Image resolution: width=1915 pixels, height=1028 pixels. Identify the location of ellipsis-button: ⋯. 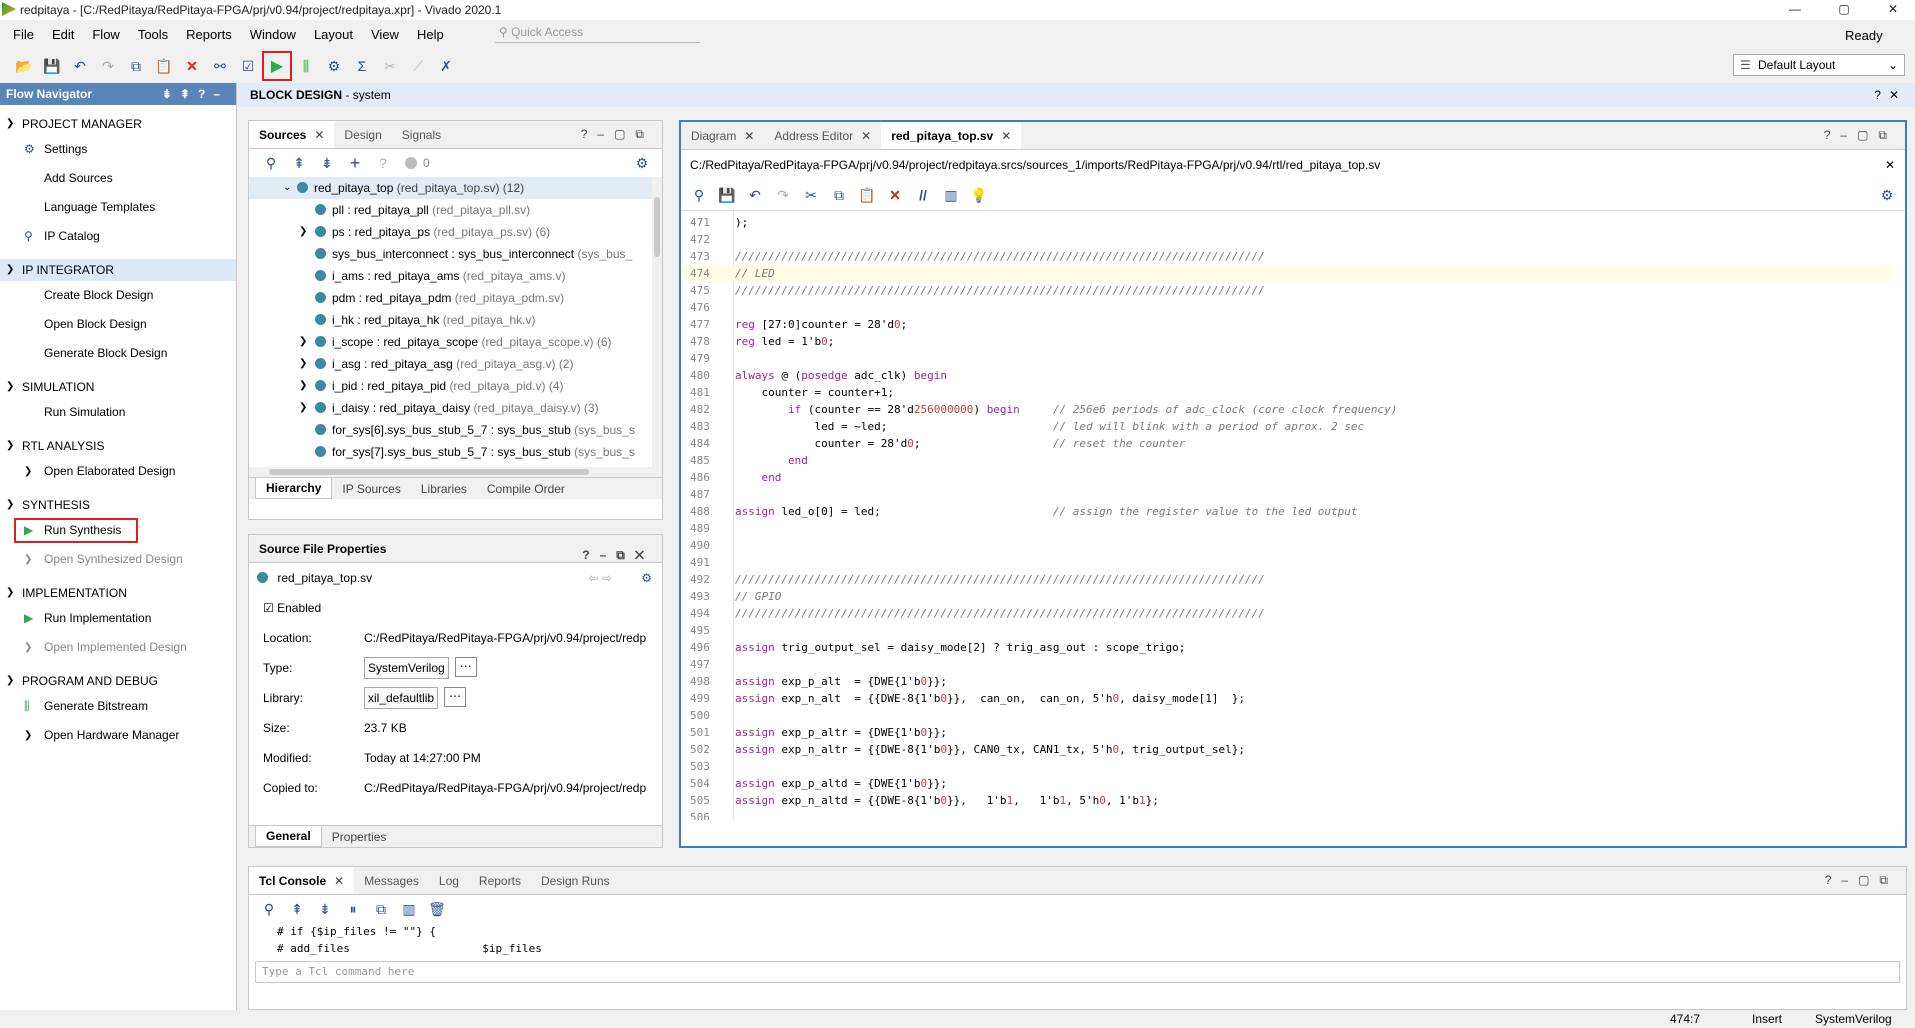
(465, 667).